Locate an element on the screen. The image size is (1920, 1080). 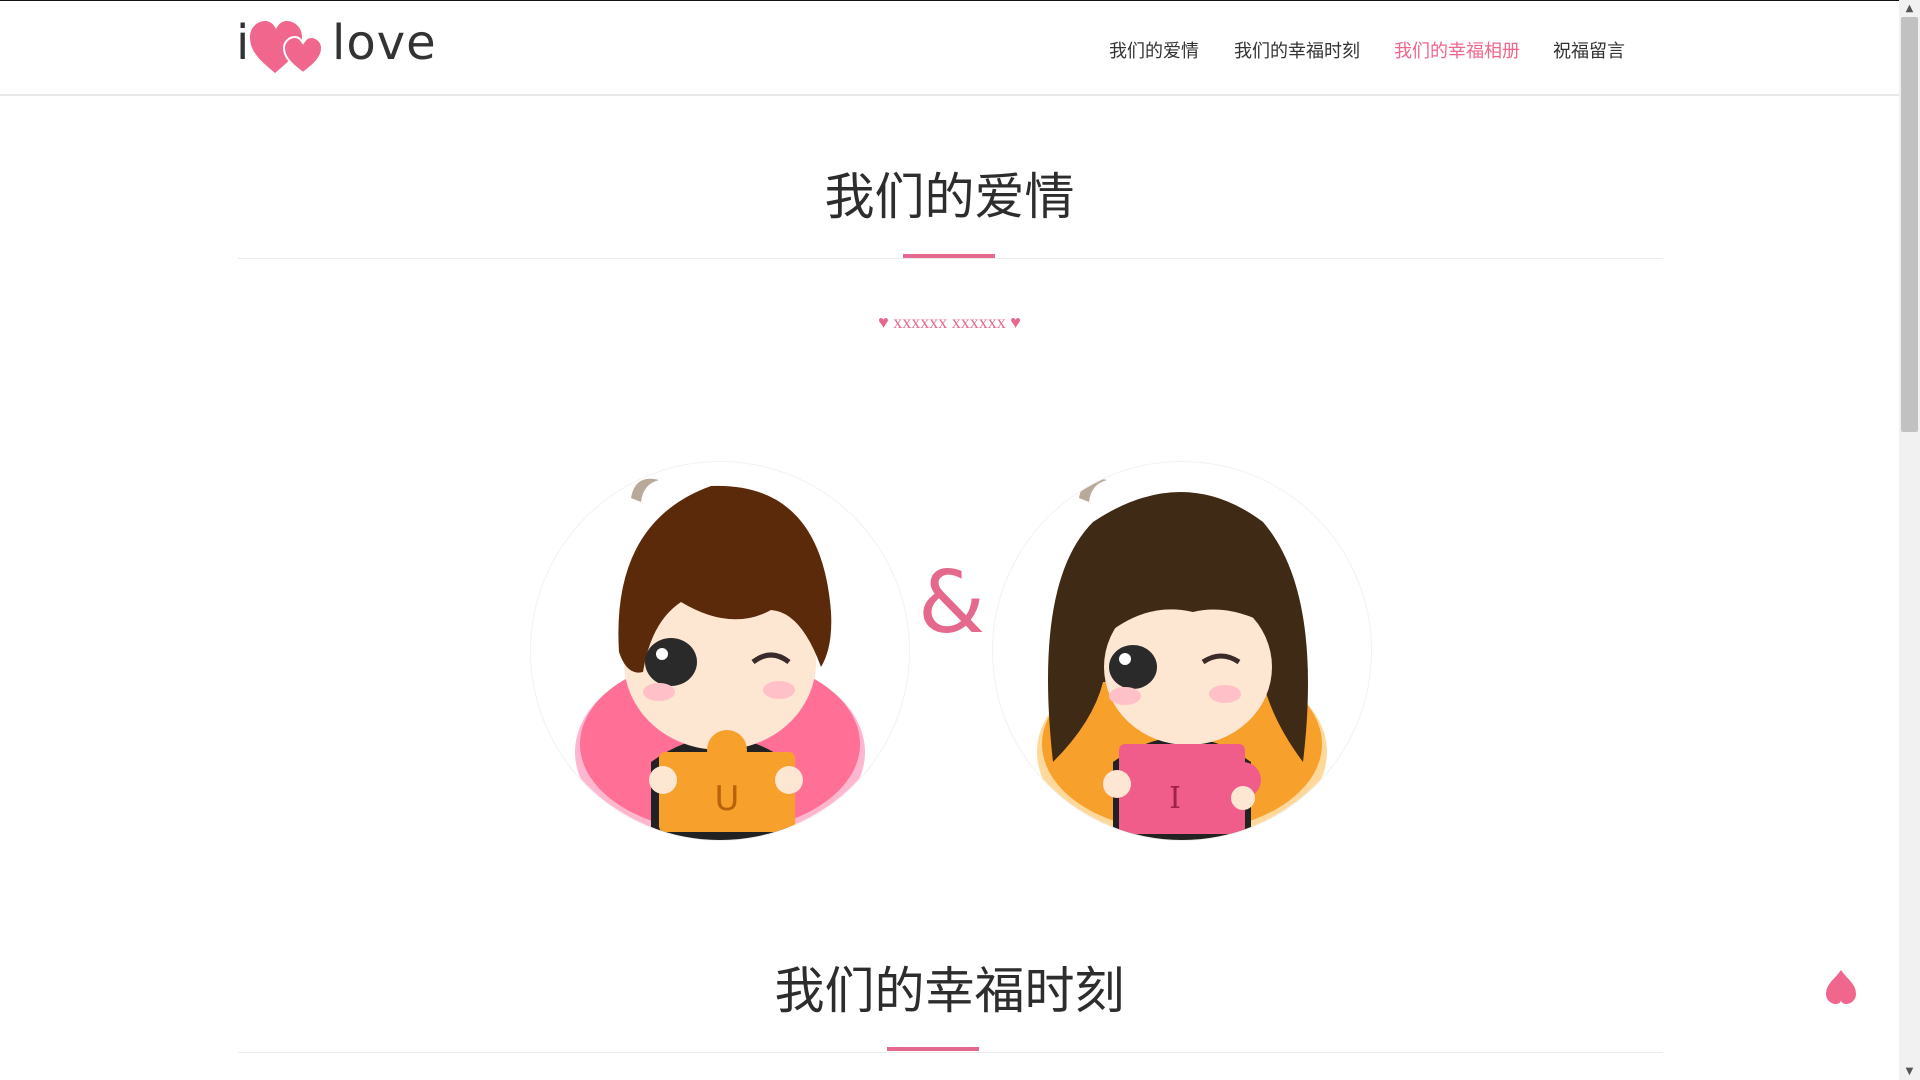
ampersand: & is located at coordinates (952, 603).